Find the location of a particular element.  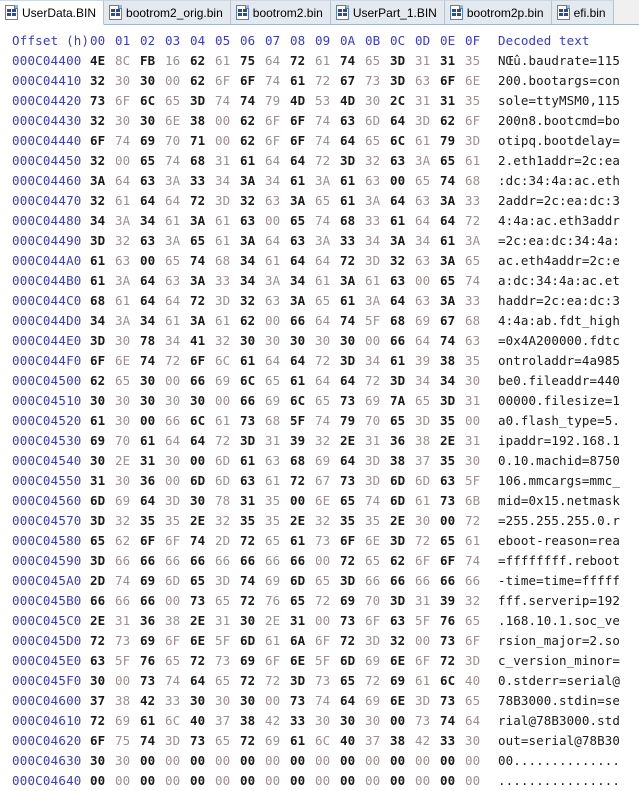

hex-byte: 68 is located at coordinates (477, 181).